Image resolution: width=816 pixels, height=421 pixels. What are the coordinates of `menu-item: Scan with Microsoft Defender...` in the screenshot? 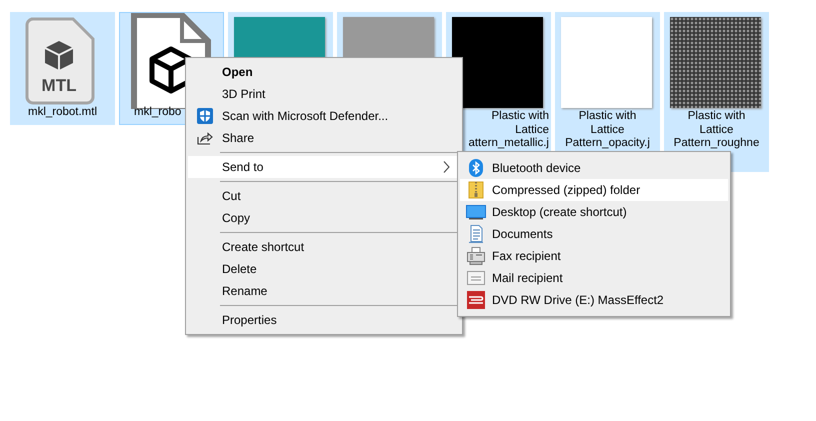 It's located at (324, 116).